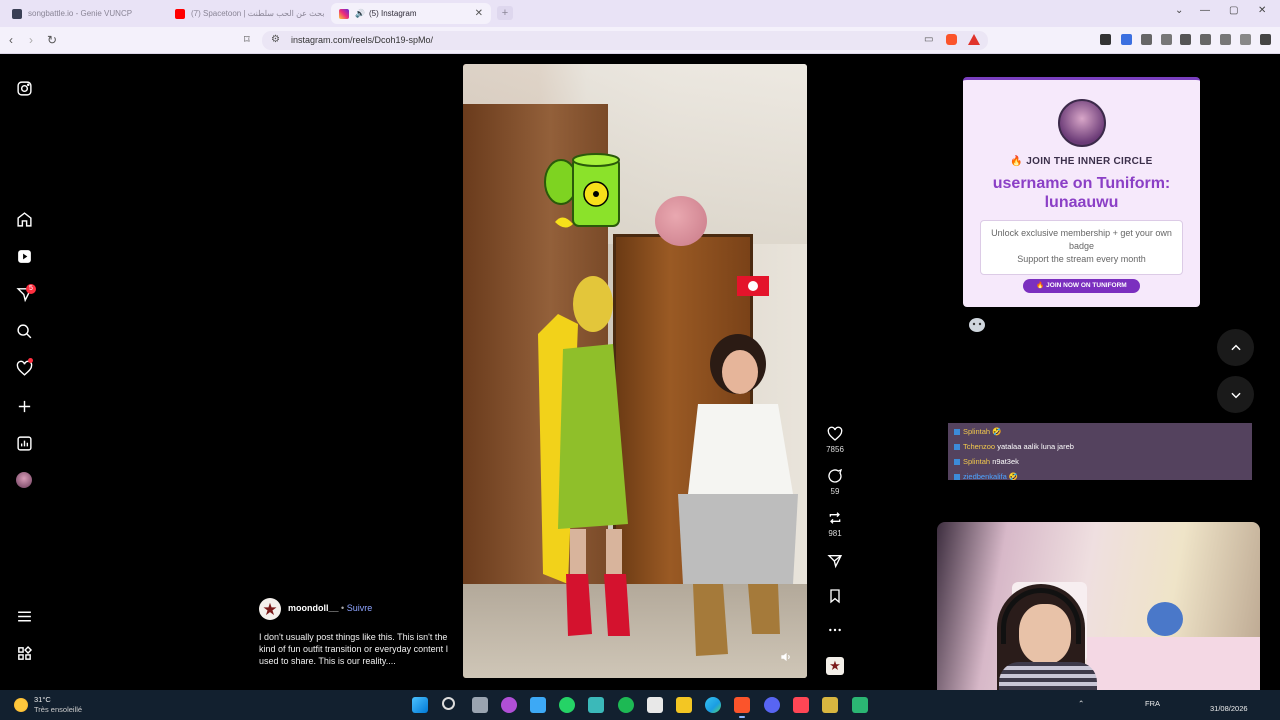 The height and width of the screenshot is (720, 1280). Describe the element at coordinates (1225, 39) in the screenshot. I see `leo-ai-icon` at that location.